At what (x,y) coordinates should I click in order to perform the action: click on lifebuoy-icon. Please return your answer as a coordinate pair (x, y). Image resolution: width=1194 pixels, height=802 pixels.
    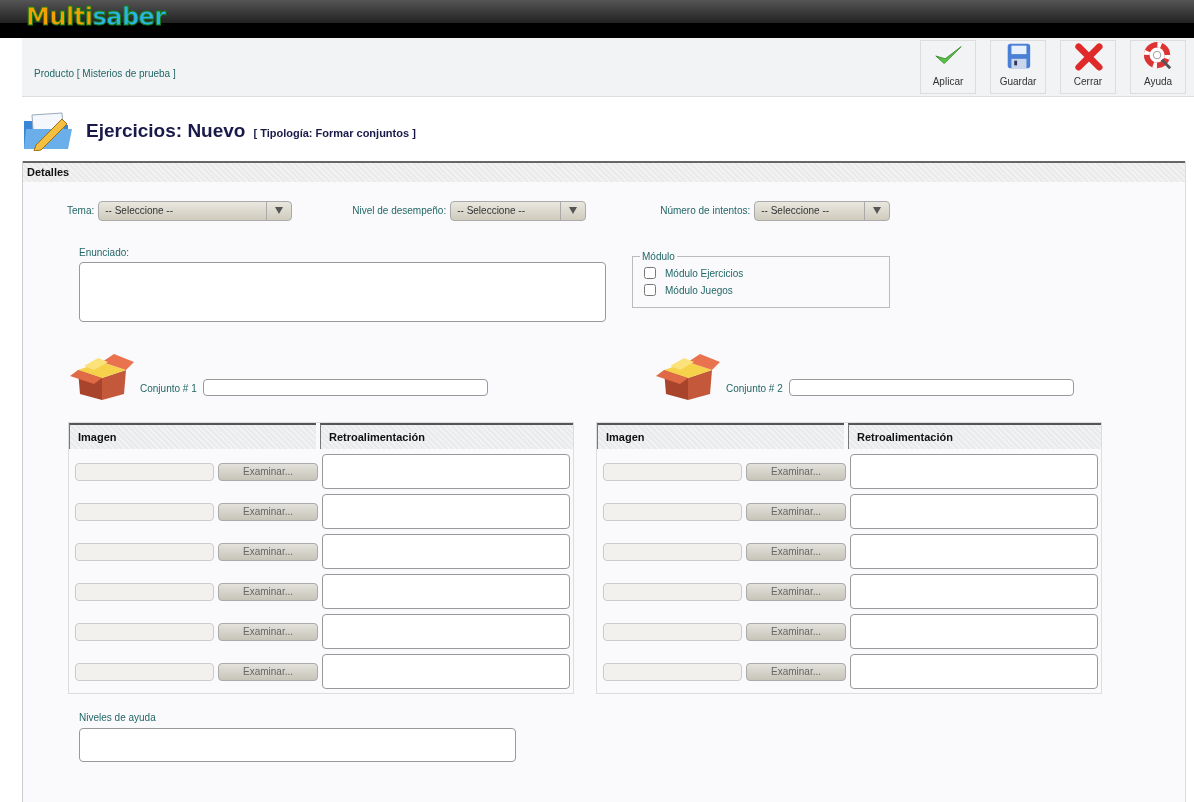
    Looking at the image, I should click on (1158, 56).